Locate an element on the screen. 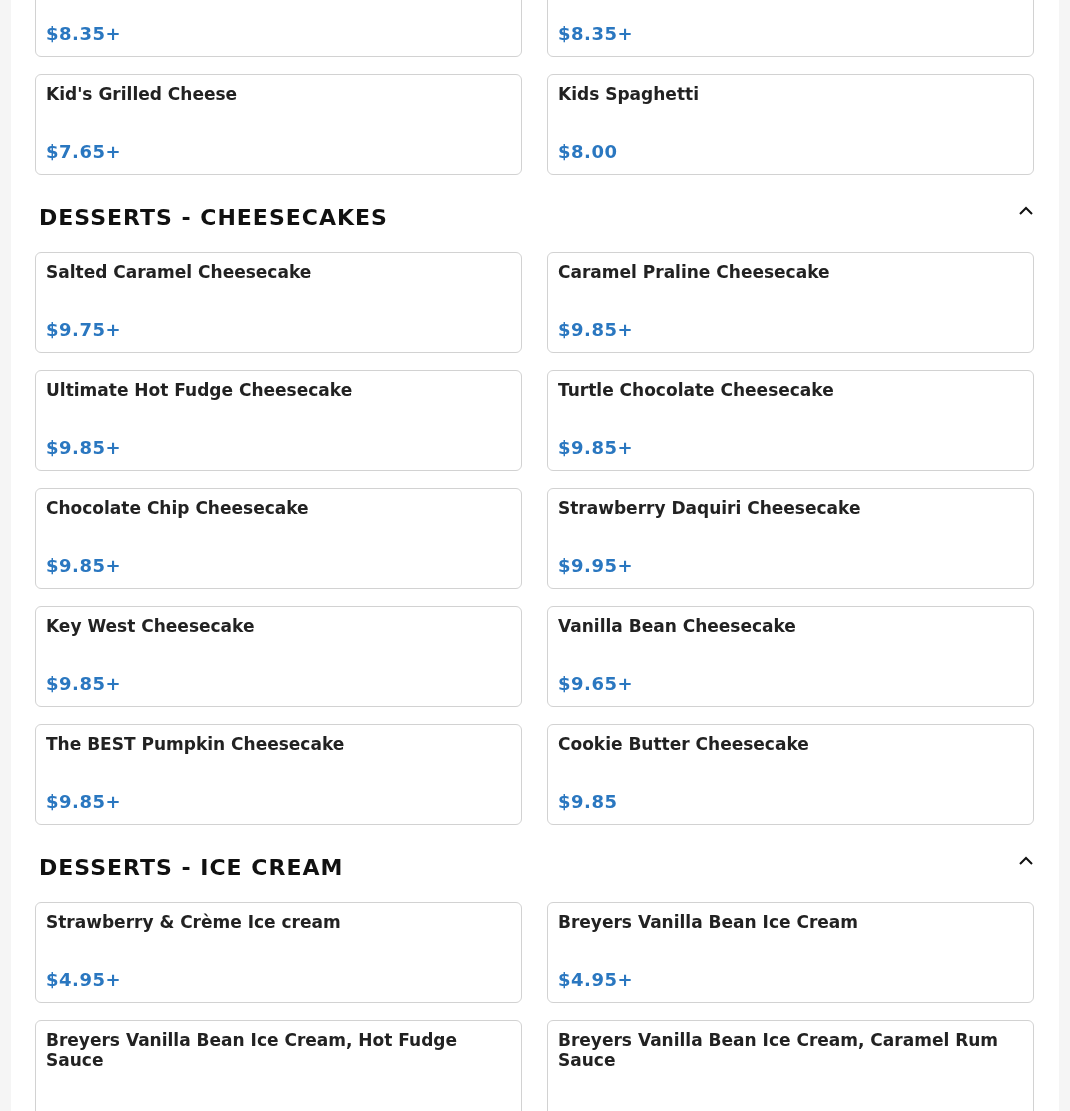  item-name: Chocolate Chip Cheesecake is located at coordinates (178, 508).